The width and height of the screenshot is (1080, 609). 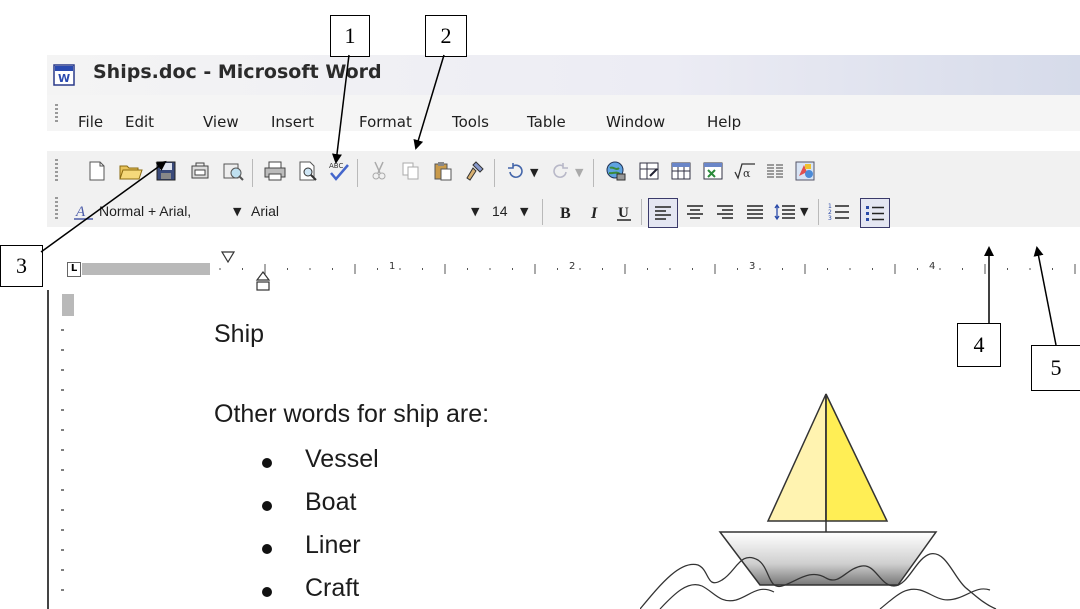 I want to click on line-spacing-icon, so click(x=784, y=212).